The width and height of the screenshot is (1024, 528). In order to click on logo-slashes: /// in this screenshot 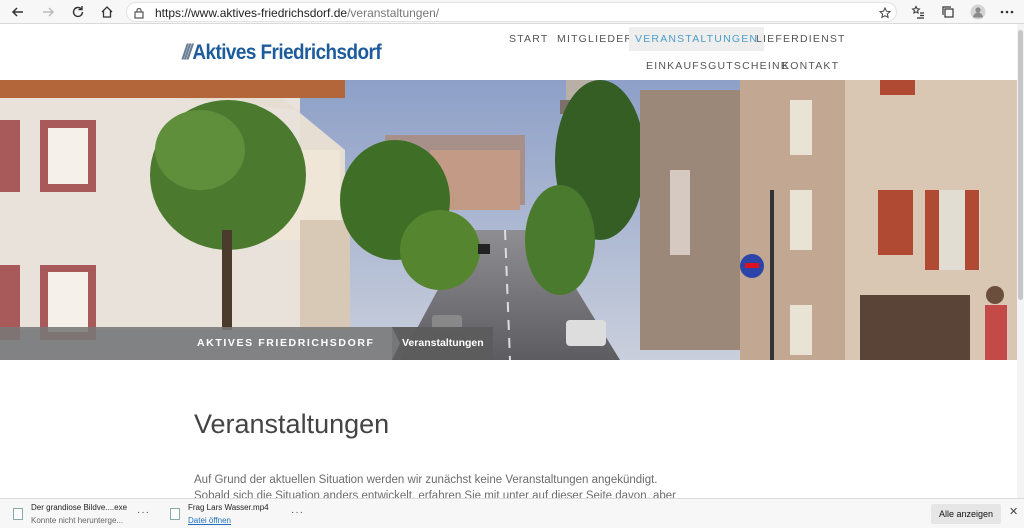, I will do `click(187, 52)`.